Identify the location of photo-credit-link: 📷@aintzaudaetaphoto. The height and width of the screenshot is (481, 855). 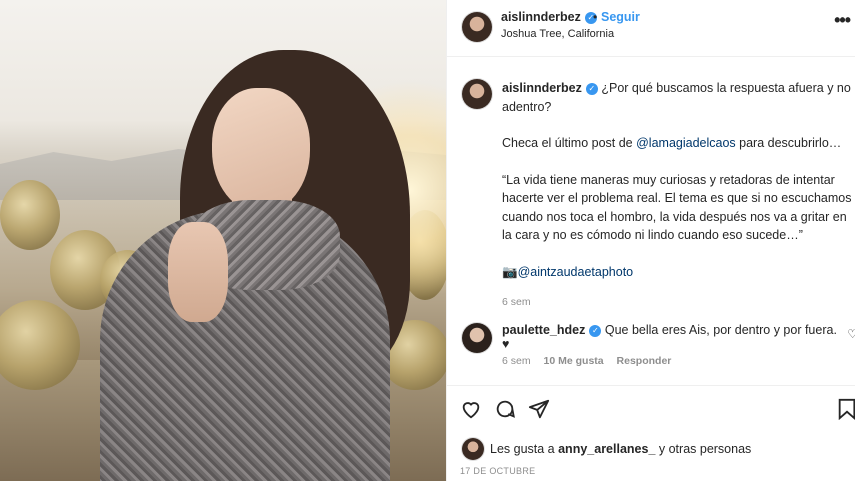
(677, 272).